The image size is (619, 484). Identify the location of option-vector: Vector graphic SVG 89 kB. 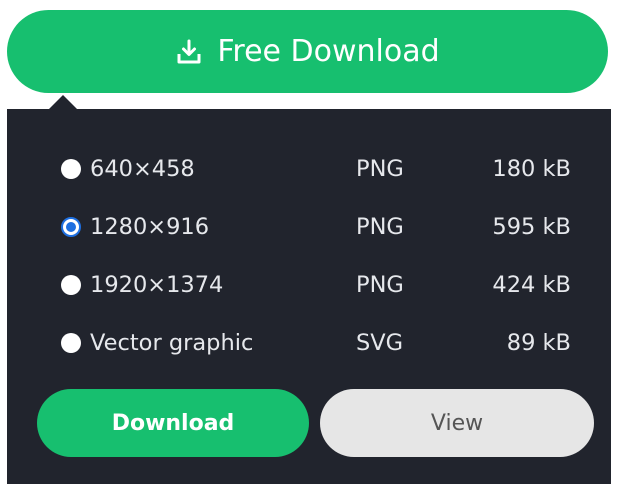
(309, 343).